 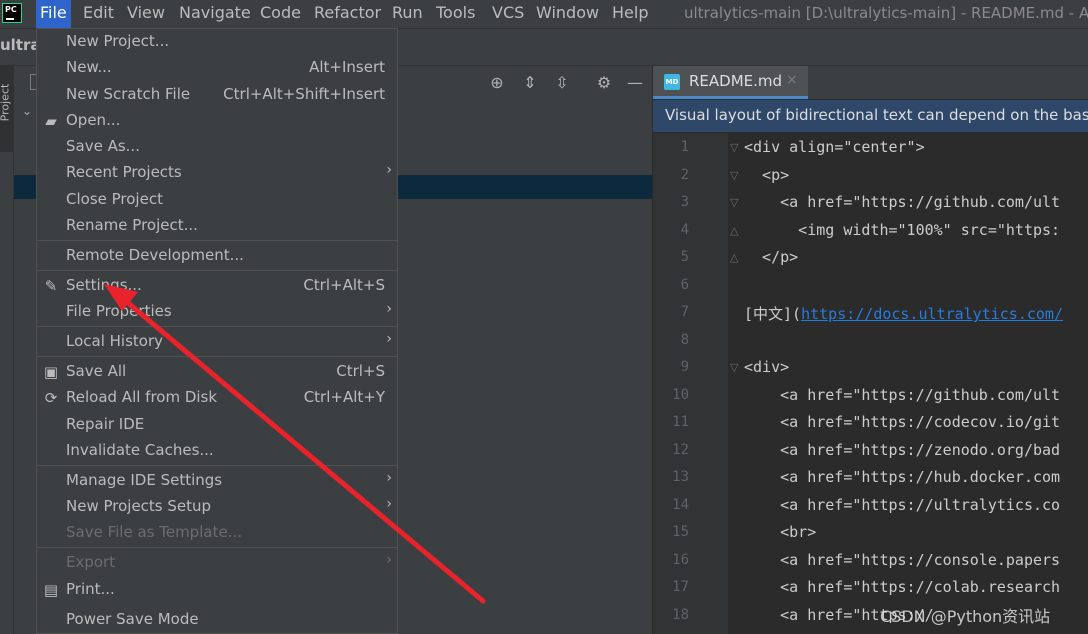 What do you see at coordinates (771, 257) in the screenshot?
I see `code-line: </p>` at bounding box center [771, 257].